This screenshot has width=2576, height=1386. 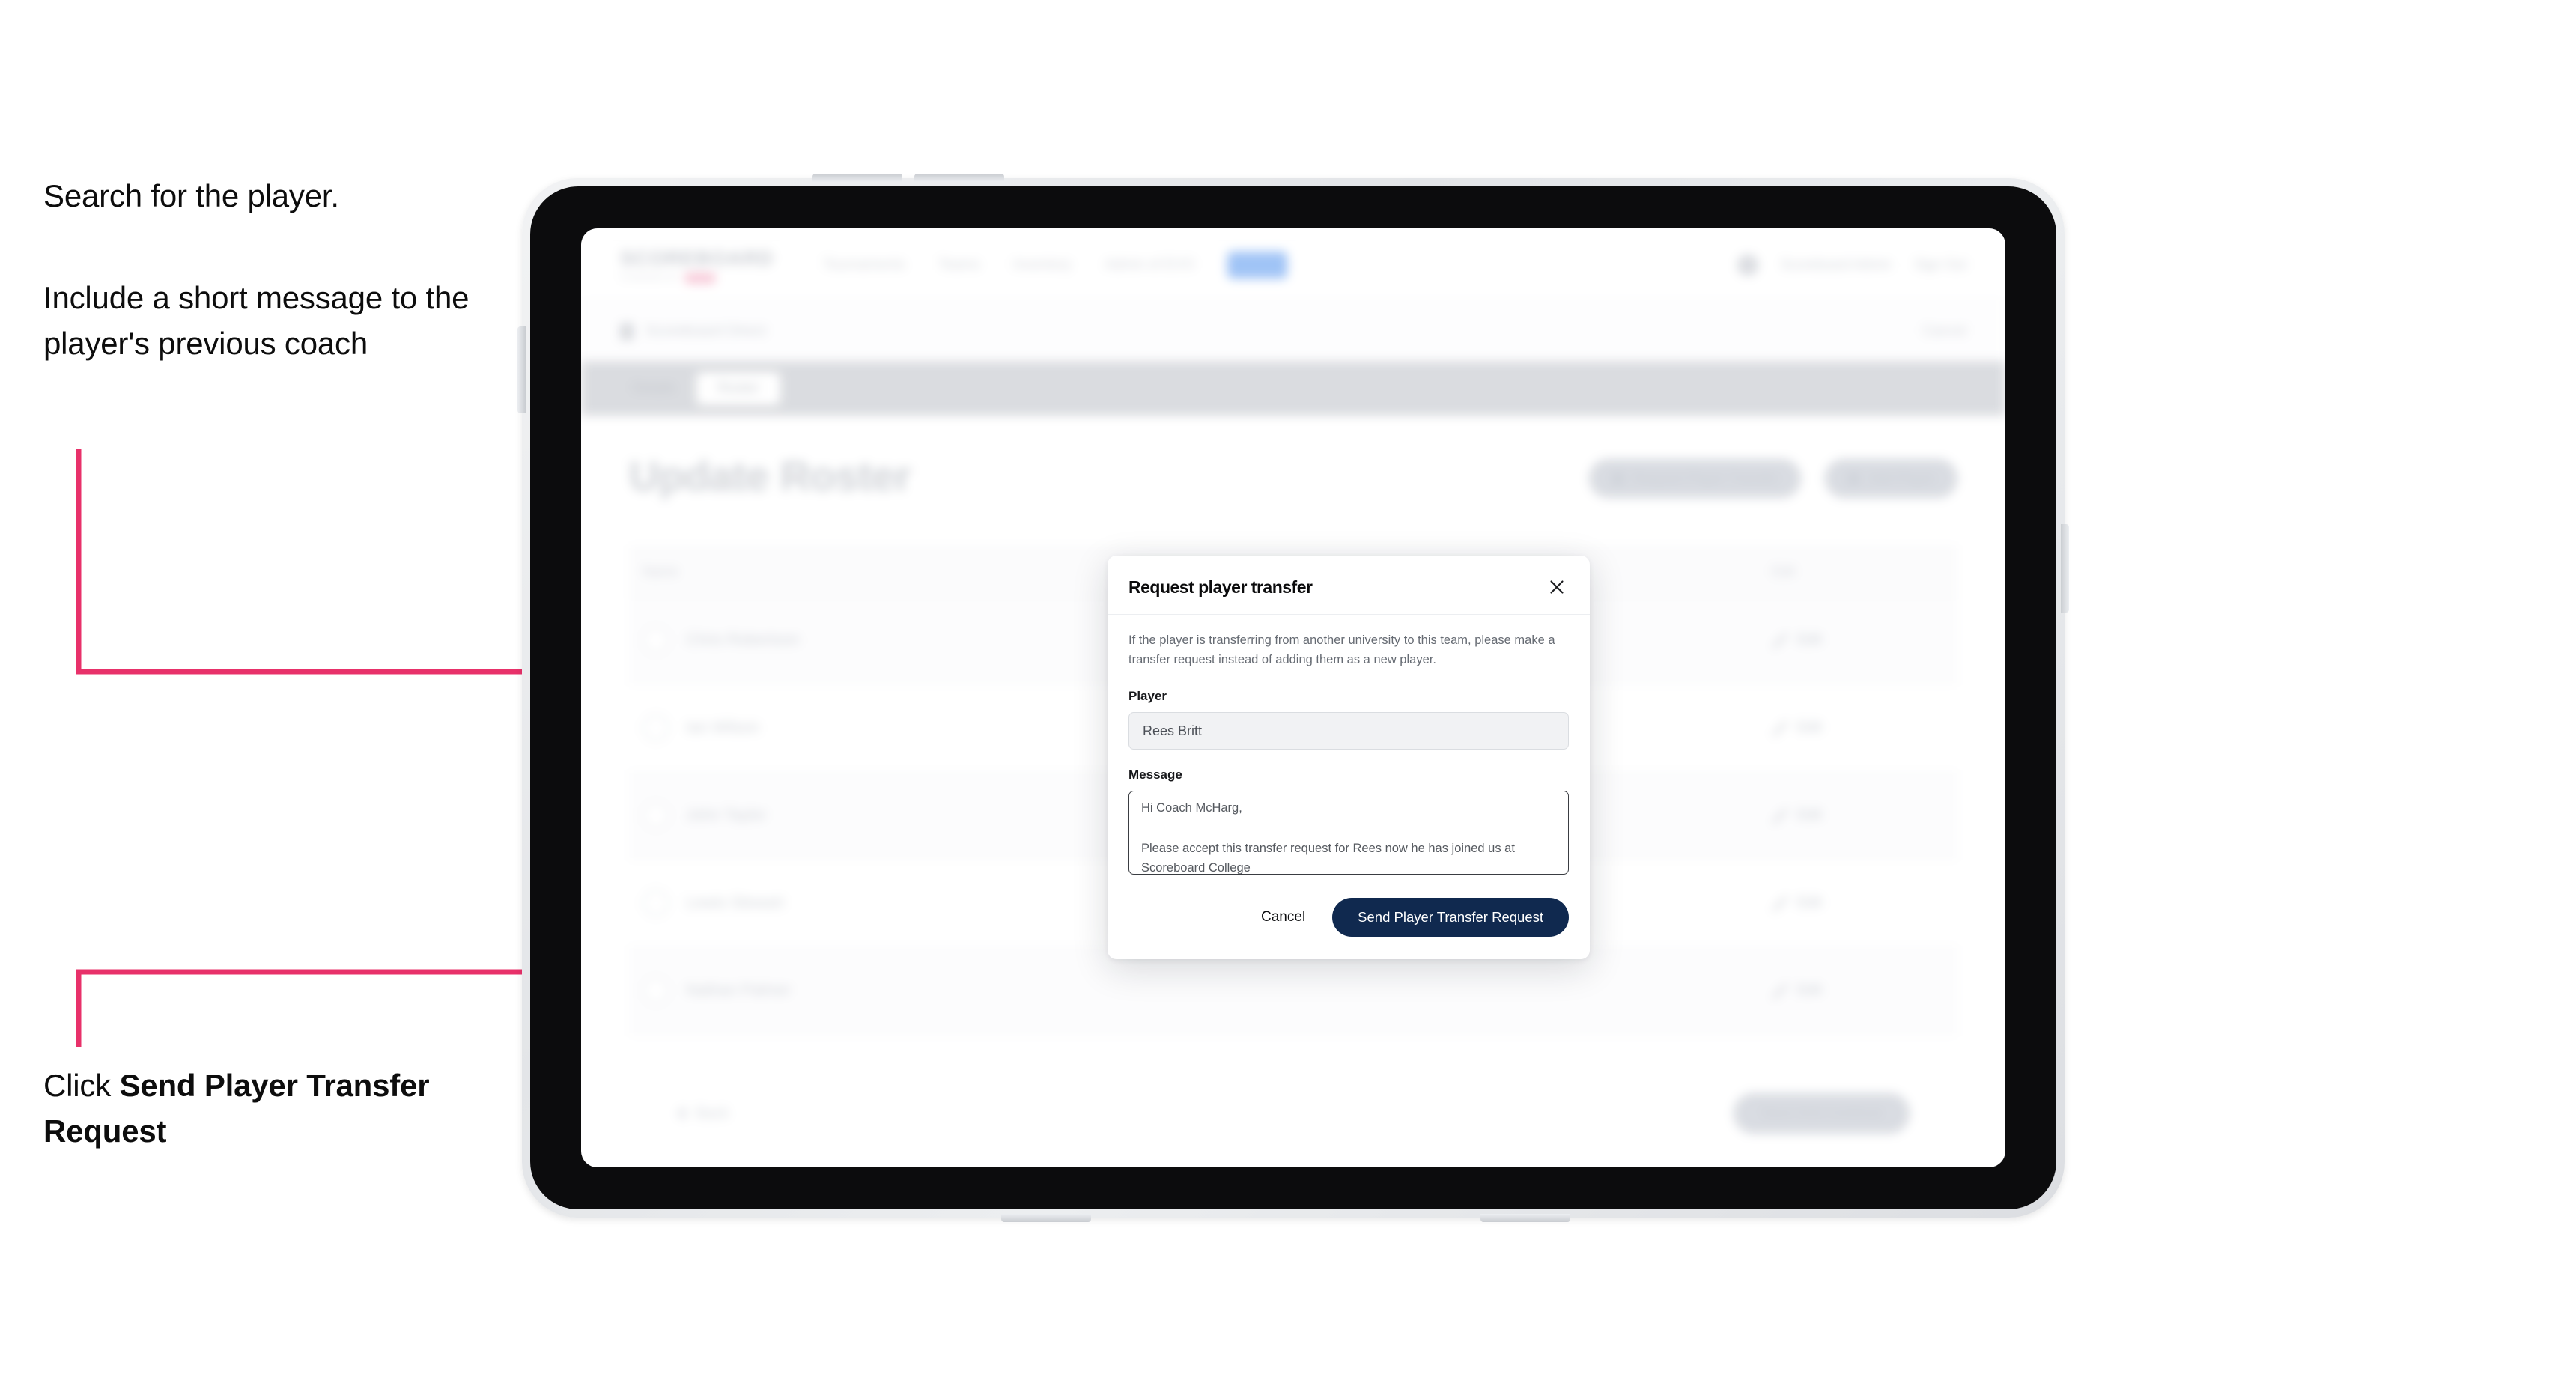 I want to click on annotation-step-3: Click Send Player Transfer Request, so click(x=253, y=1109).